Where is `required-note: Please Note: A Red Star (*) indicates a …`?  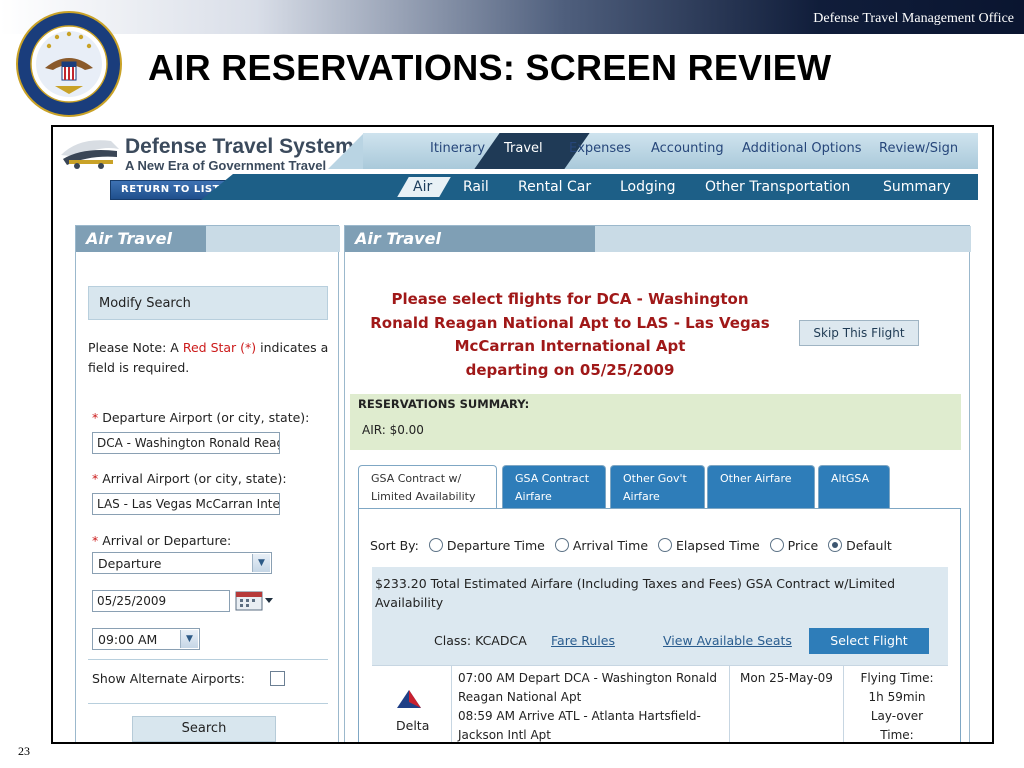
required-note: Please Note: A Red Star (*) indicates a … is located at coordinates (210, 358).